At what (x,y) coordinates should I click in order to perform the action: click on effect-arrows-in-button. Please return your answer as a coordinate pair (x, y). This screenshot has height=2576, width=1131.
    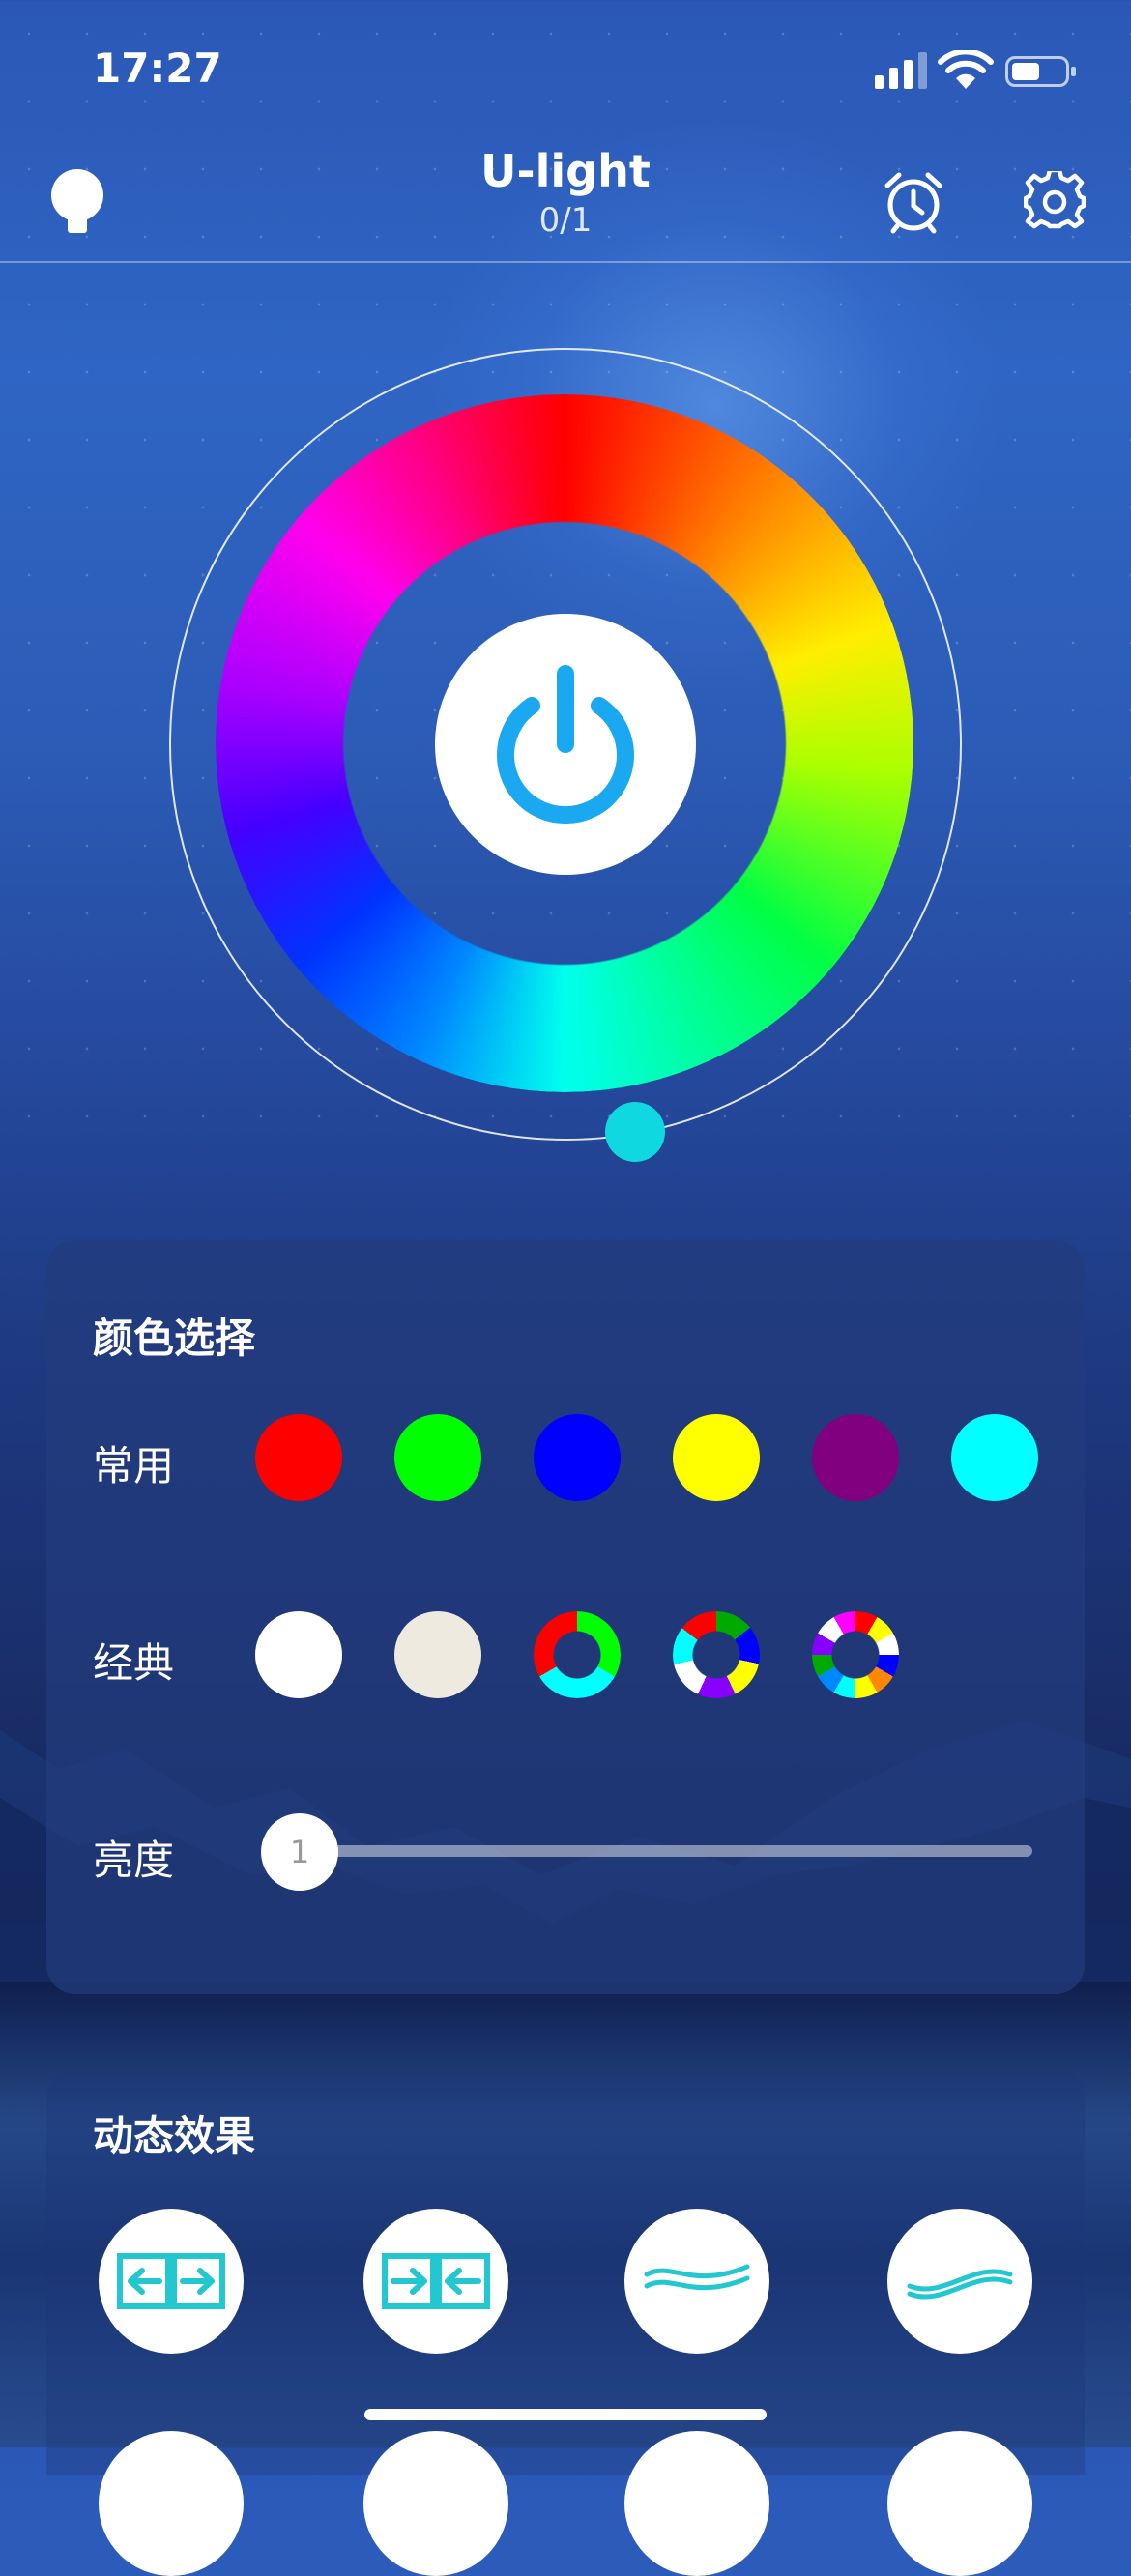
    Looking at the image, I should click on (435, 2281).